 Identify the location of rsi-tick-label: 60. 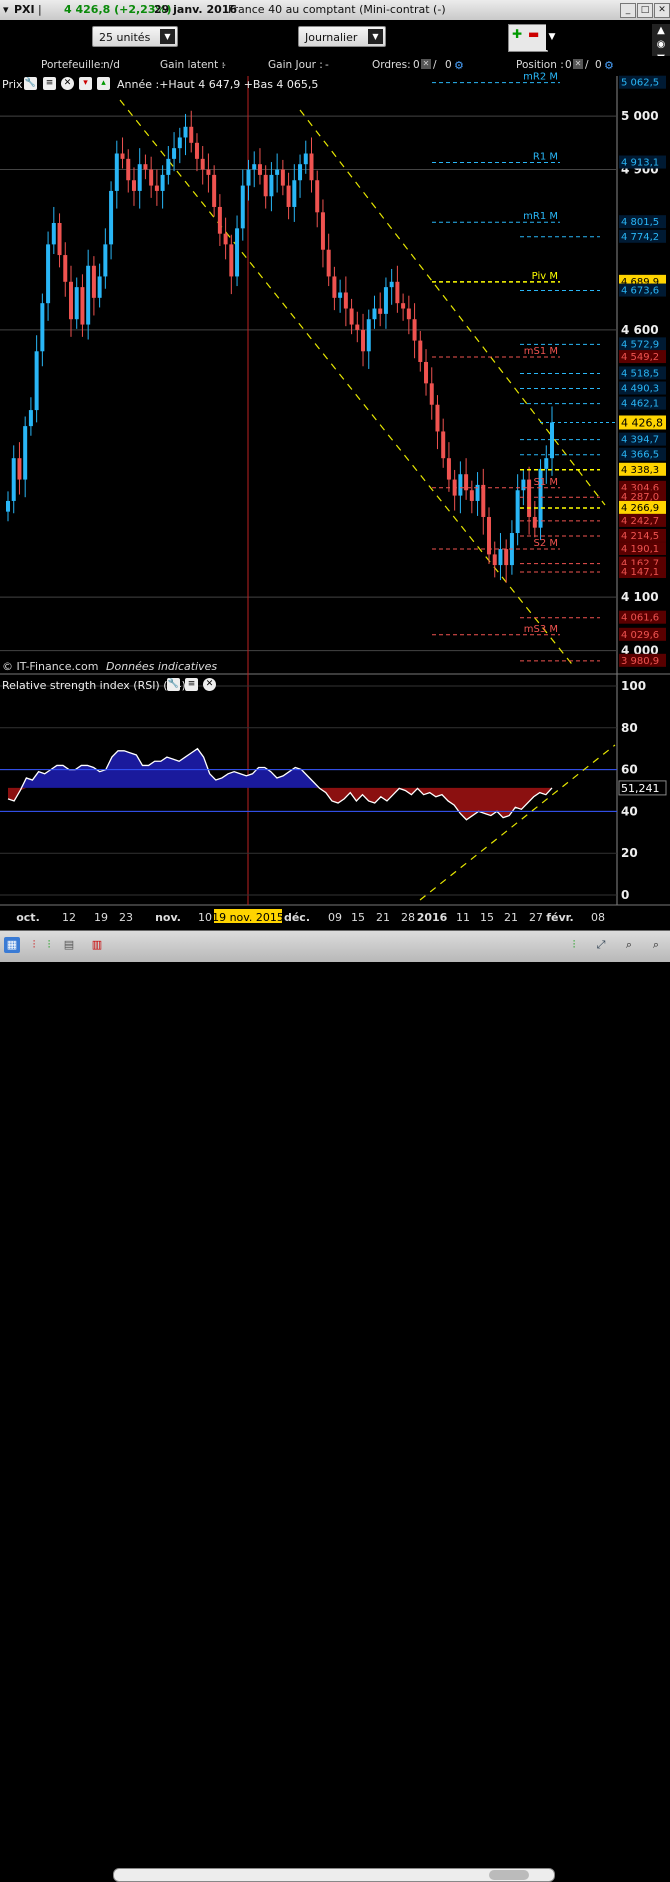
(629, 770).